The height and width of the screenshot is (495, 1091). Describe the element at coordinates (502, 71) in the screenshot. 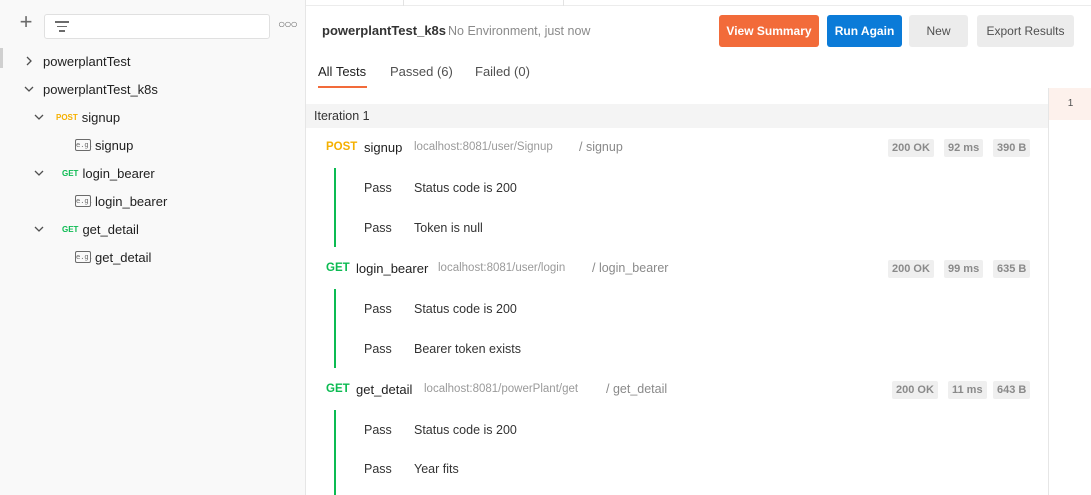

I see `tab-failed: Failed (0)` at that location.